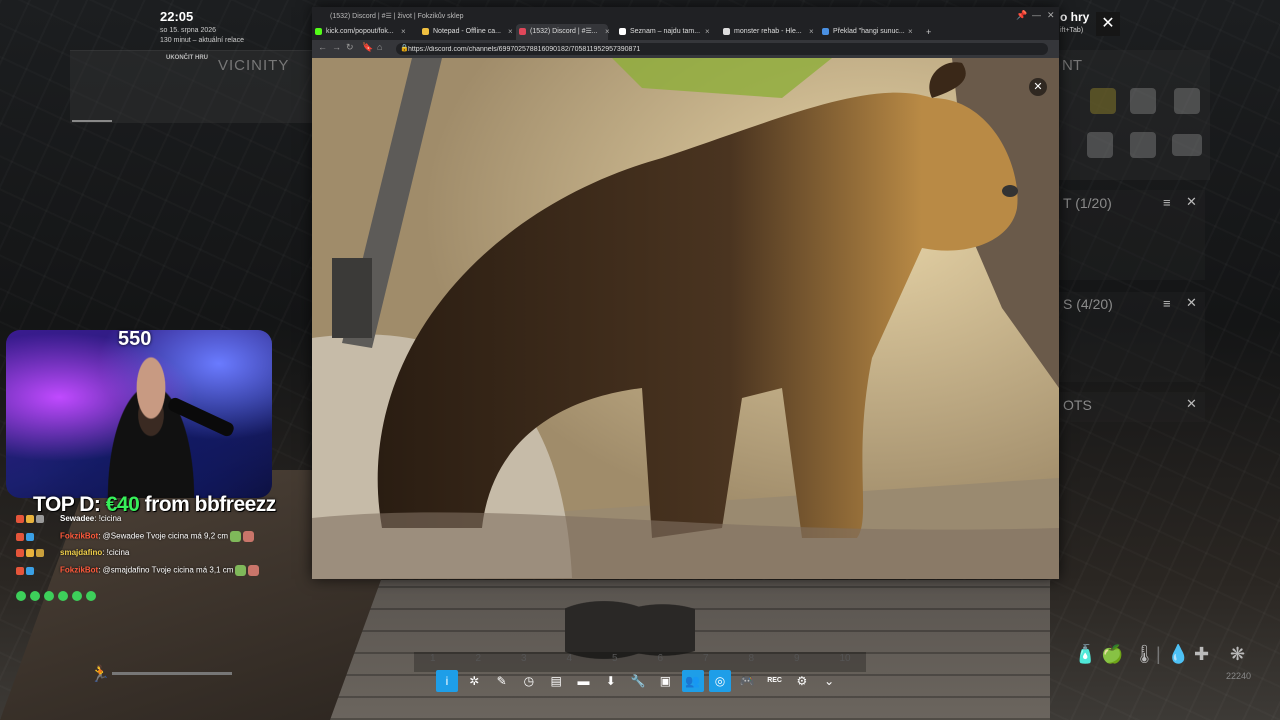 This screenshot has width=1280, height=720. I want to click on hotbar-slot: 1, so click(451, 662).